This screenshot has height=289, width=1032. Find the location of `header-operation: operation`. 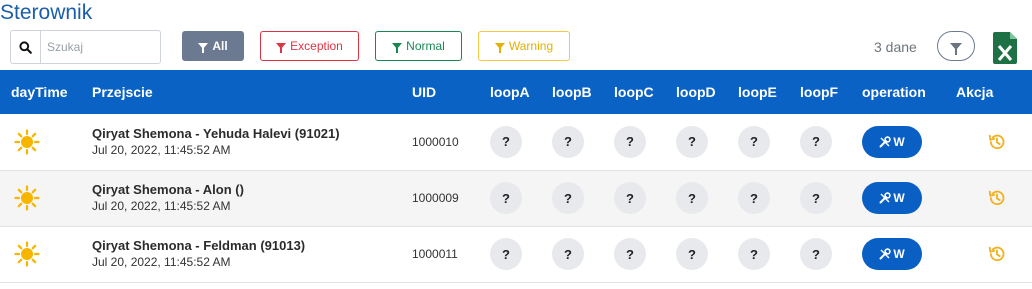

header-operation: operation is located at coordinates (909, 92).